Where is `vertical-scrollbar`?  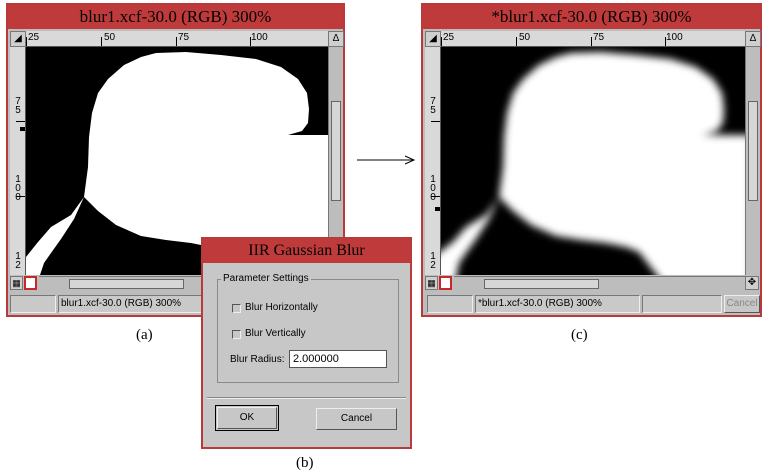
vertical-scrollbar is located at coordinates (752, 161).